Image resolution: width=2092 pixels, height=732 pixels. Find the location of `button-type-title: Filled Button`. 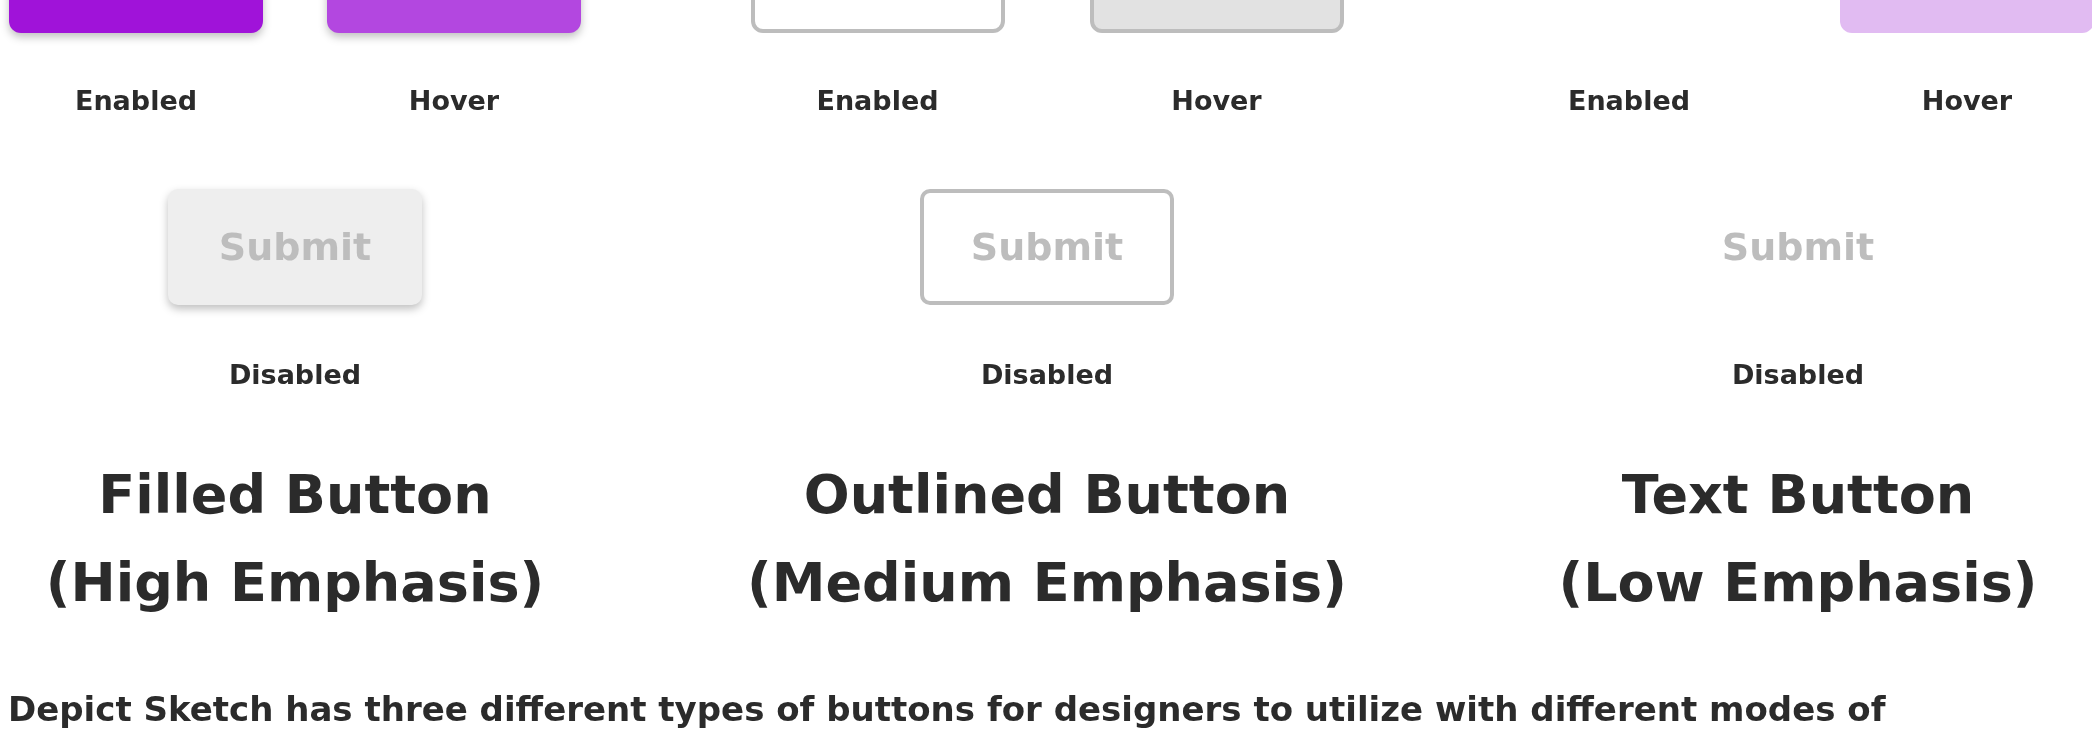

button-type-title: Filled Button is located at coordinates (295, 495).